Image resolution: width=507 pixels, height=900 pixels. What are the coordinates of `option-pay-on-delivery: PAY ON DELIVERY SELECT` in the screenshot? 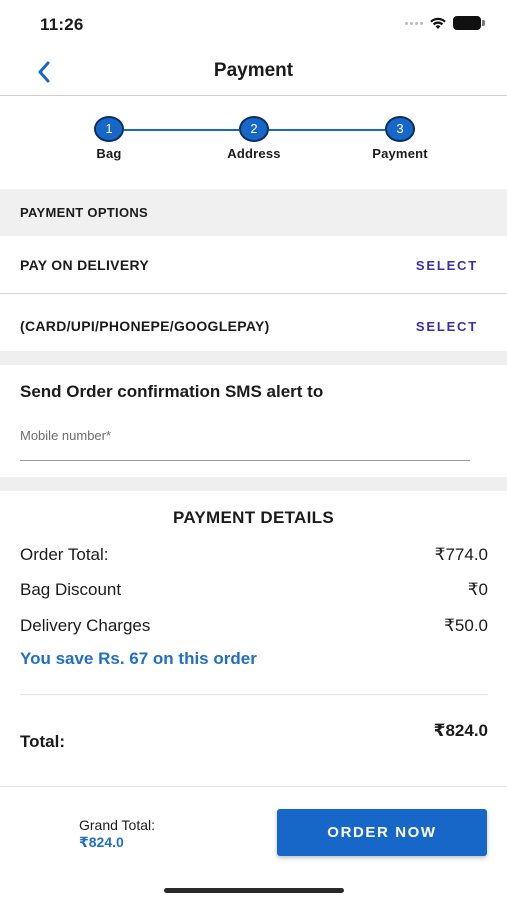 It's located at (253, 265).